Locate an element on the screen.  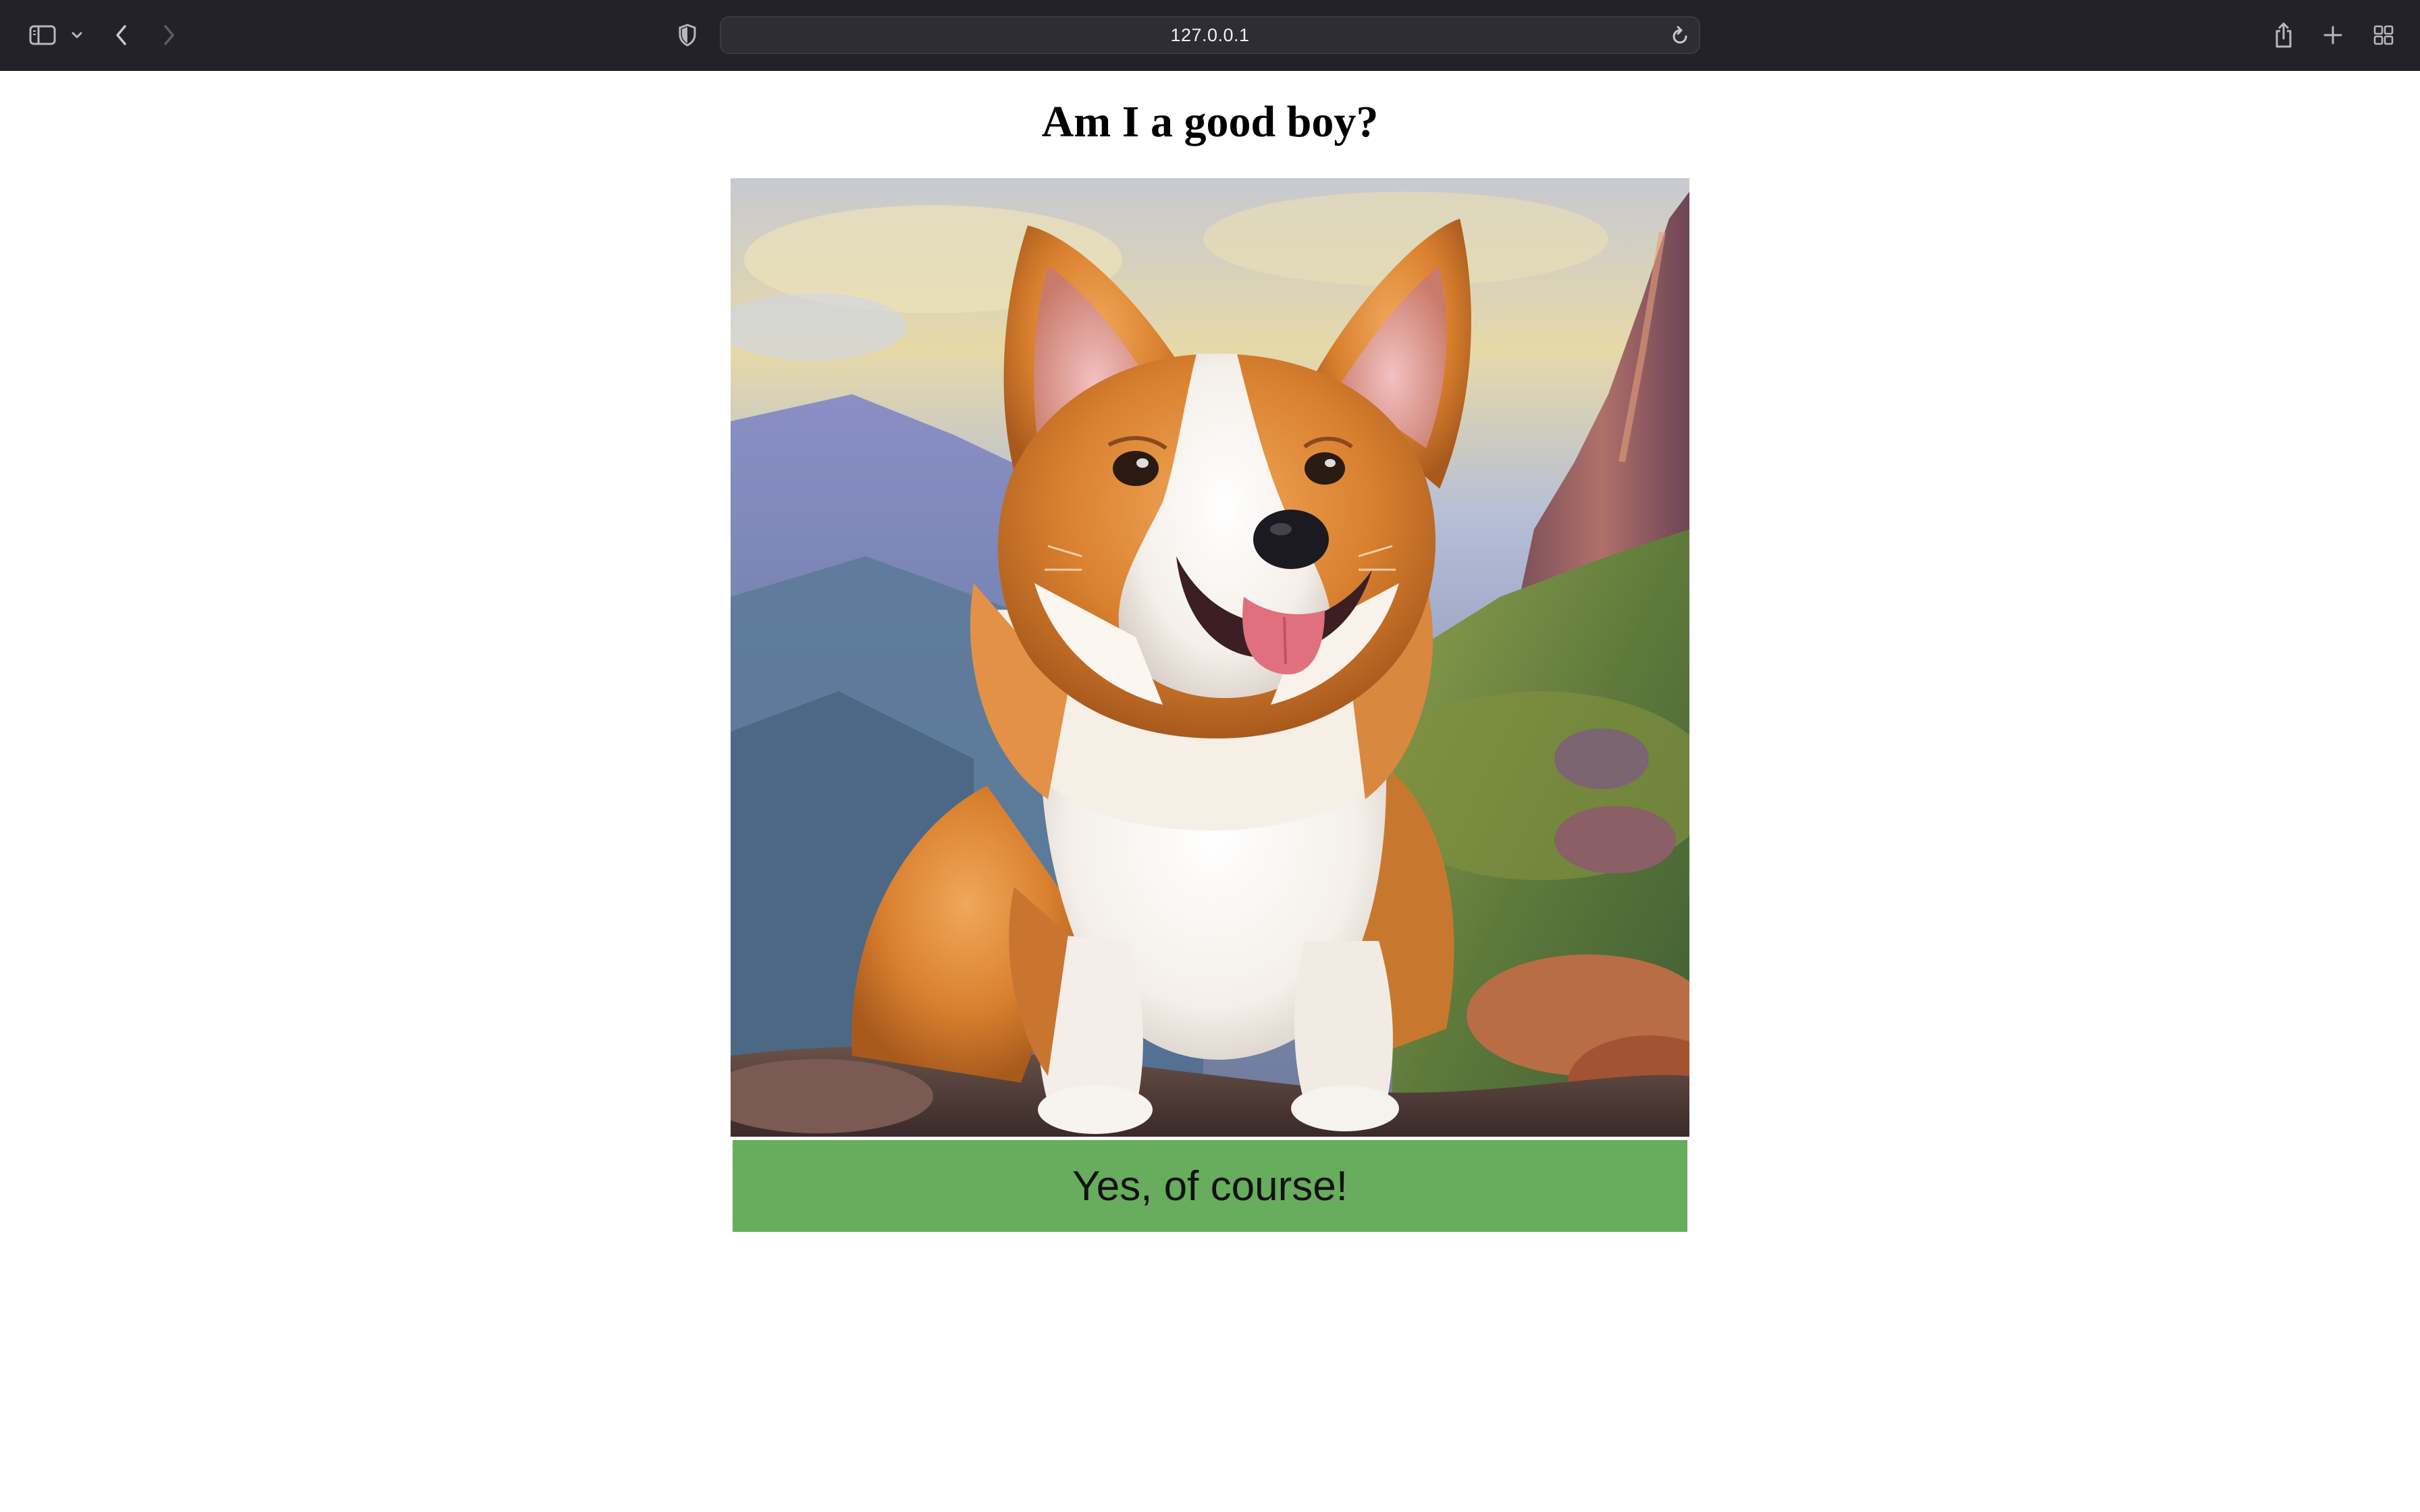
forward-button is located at coordinates (168, 35).